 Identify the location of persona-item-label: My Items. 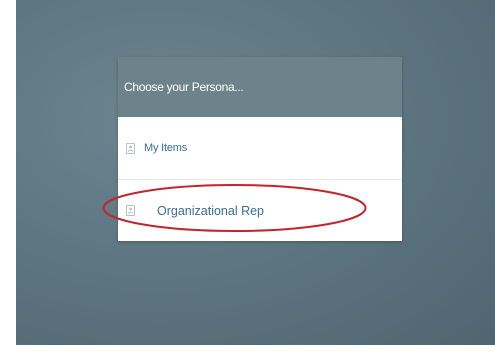
(166, 148).